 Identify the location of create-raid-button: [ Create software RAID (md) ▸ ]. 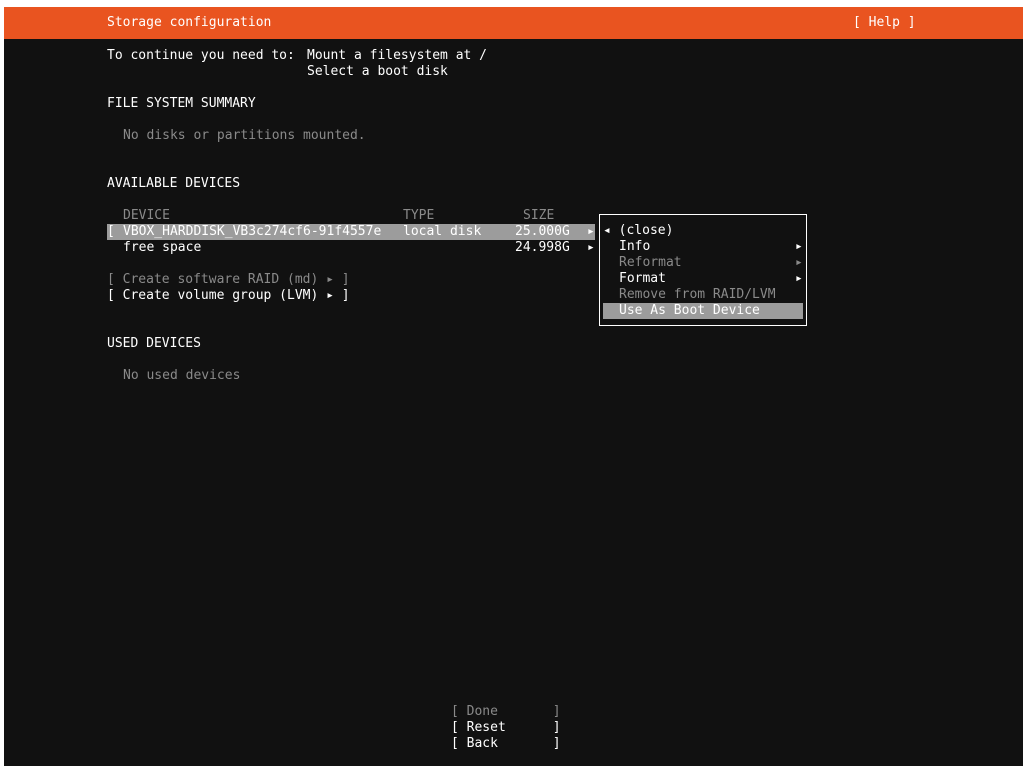
(228, 280).